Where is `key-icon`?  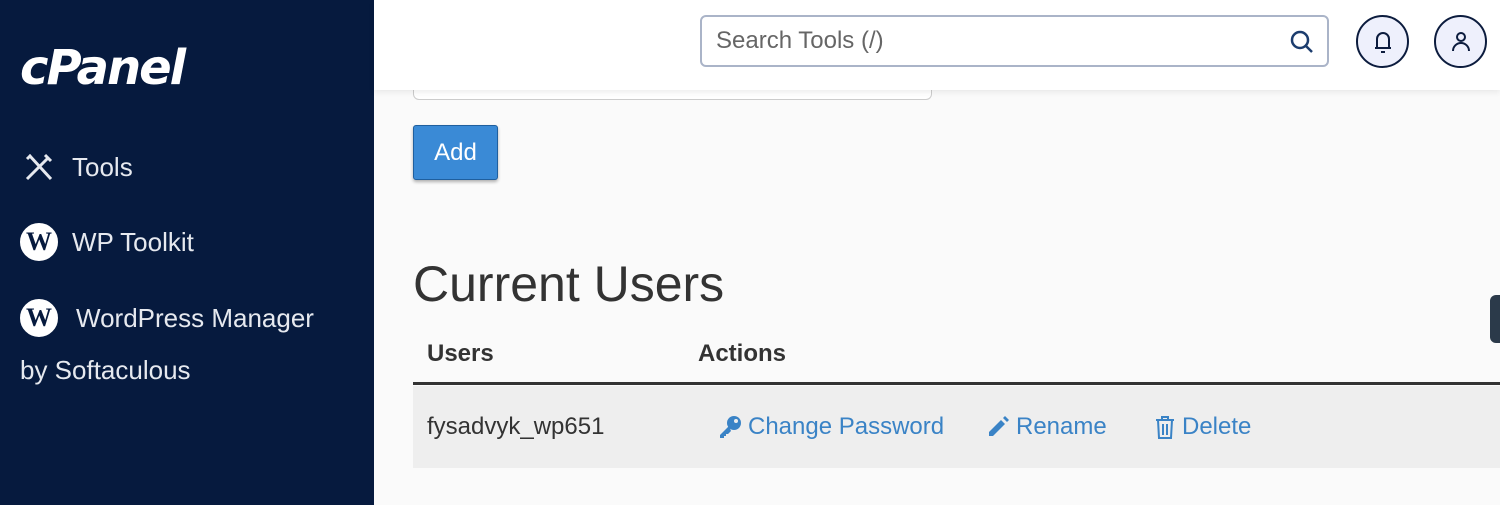 key-icon is located at coordinates (730, 427).